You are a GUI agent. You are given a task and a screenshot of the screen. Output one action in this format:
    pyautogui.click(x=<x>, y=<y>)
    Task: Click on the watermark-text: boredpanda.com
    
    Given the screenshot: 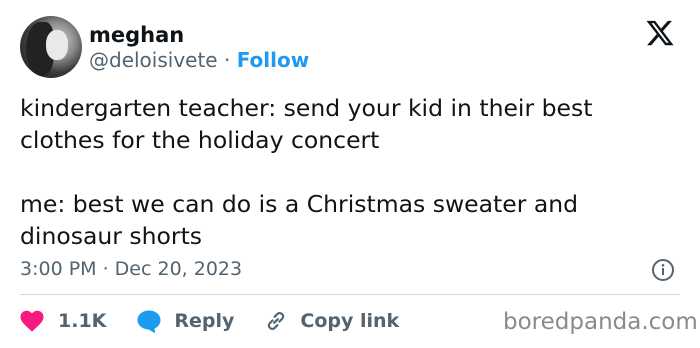 What is the action you would take?
    pyautogui.click(x=600, y=322)
    